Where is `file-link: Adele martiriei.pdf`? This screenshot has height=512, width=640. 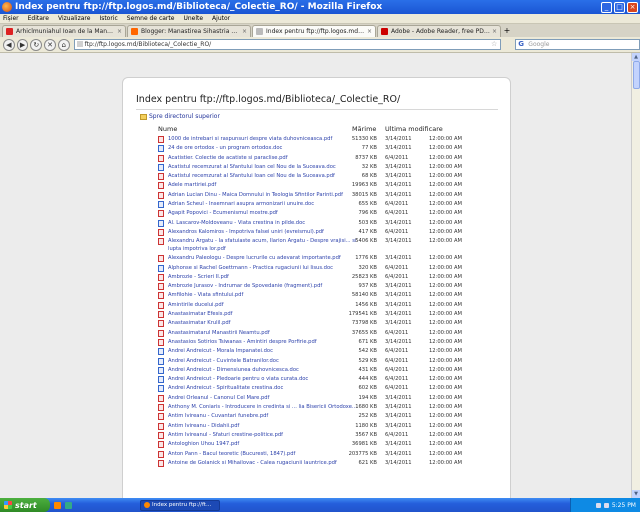 file-link: Adele martiriei.pdf is located at coordinates (263, 185).